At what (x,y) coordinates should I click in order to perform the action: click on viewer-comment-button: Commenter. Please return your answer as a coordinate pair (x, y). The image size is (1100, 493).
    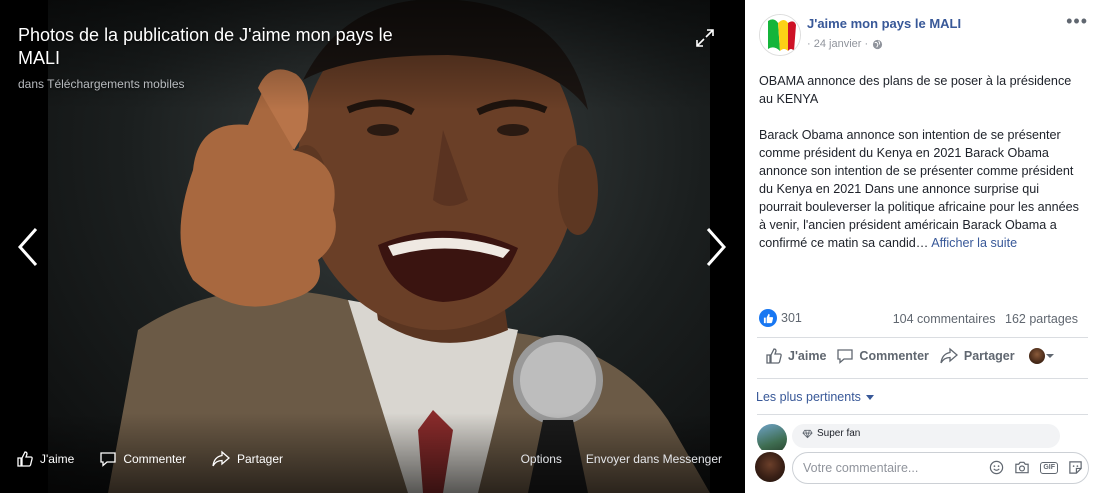
    Looking at the image, I should click on (142, 459).